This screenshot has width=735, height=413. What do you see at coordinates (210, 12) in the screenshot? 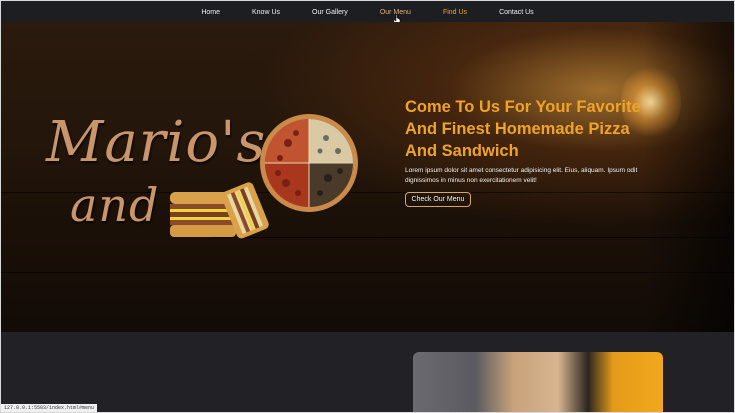
I see `nav-home-link: Home` at bounding box center [210, 12].